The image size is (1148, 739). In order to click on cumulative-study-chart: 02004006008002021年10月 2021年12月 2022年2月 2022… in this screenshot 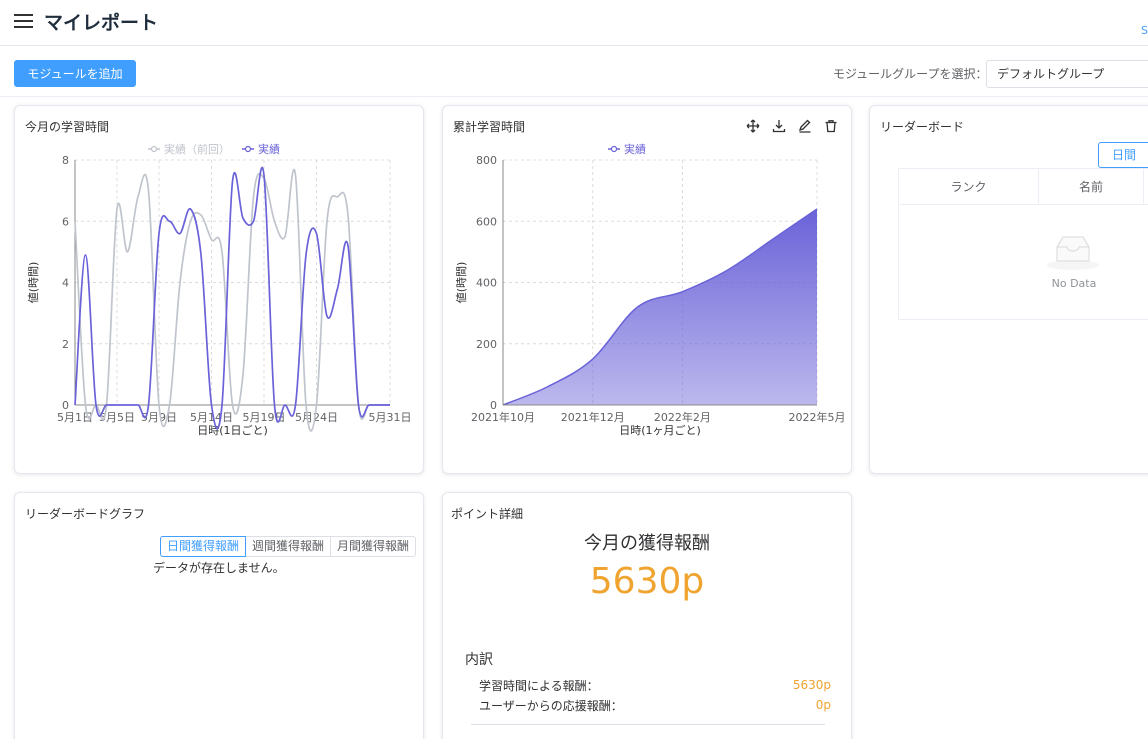, I will do `click(650, 289)`.